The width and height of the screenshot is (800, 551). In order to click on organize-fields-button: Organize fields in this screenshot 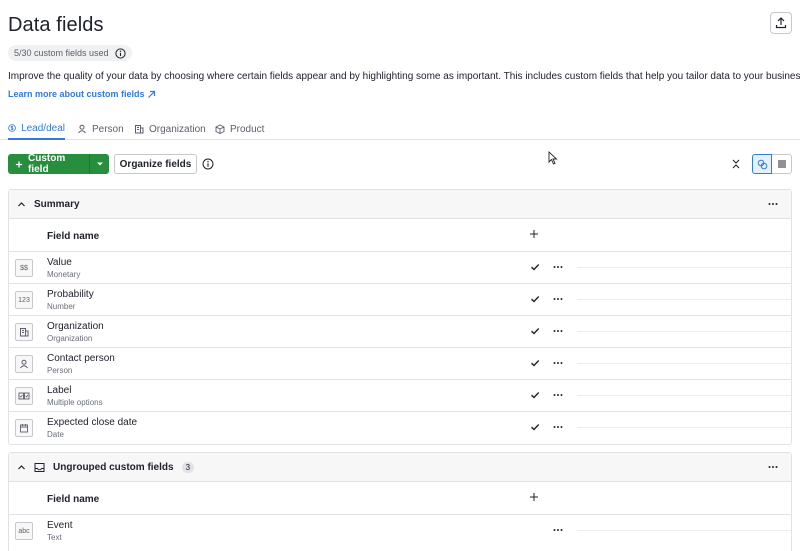, I will do `click(155, 164)`.